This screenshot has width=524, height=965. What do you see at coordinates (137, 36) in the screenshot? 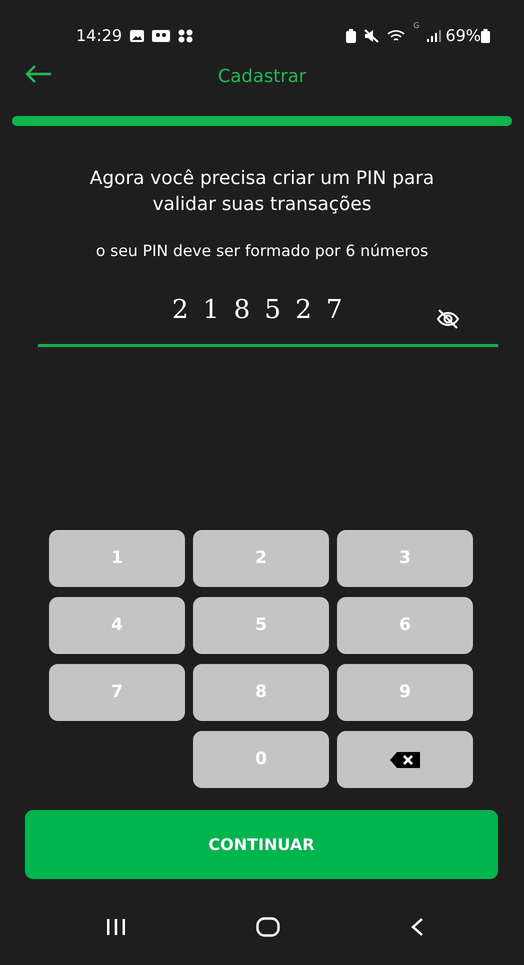
I see `gallery-icon` at bounding box center [137, 36].